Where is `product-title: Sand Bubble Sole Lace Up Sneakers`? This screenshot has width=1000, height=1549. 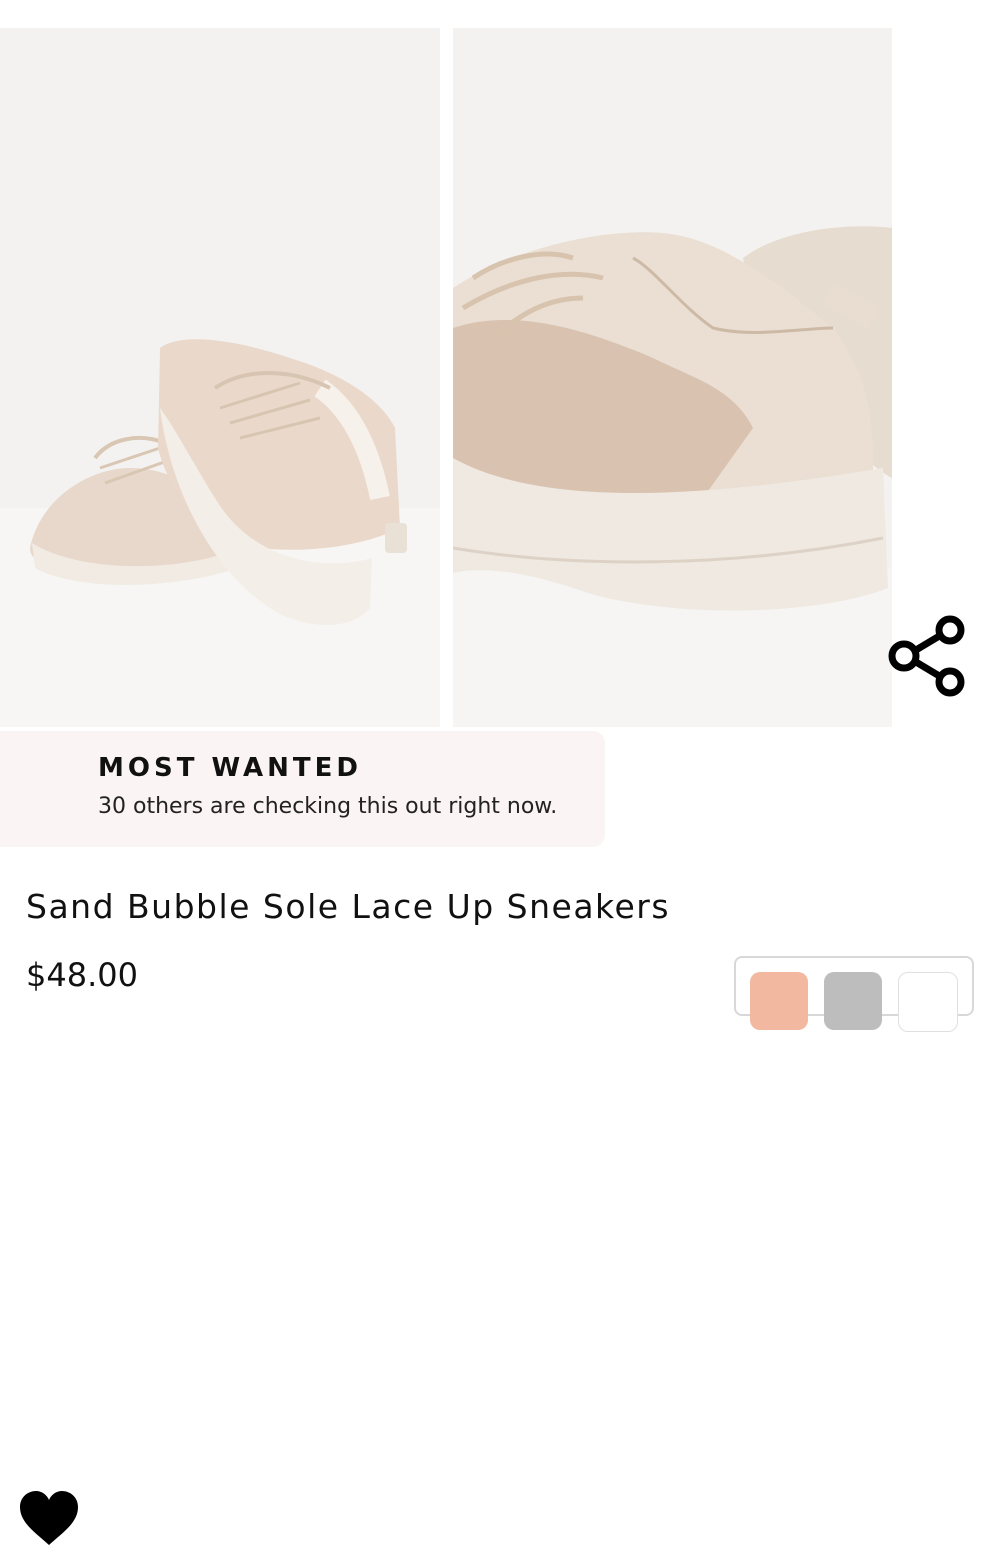
product-title: Sand Bubble Sole Lace Up Sneakers is located at coordinates (348, 906).